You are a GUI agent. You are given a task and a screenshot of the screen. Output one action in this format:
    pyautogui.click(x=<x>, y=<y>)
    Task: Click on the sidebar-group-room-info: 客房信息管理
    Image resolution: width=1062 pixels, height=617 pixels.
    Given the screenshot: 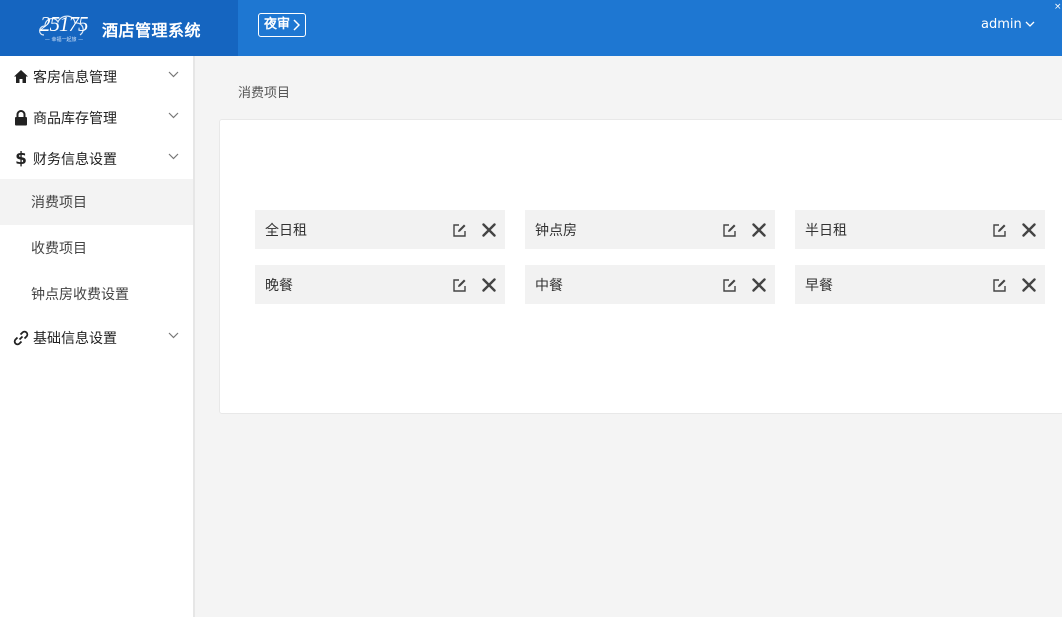 What is the action you would take?
    pyautogui.click(x=96, y=76)
    